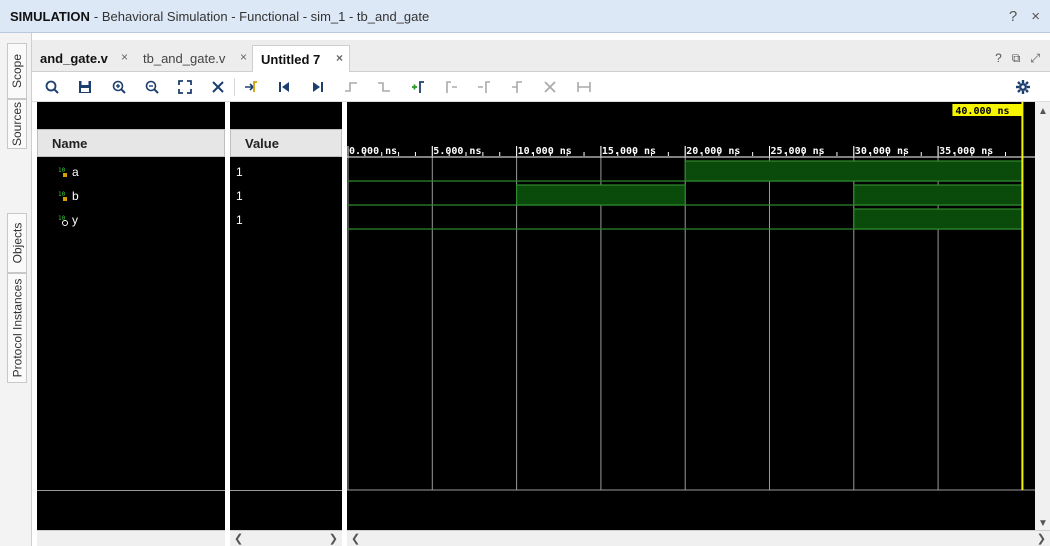 This screenshot has height=546, width=1050. Describe the element at coordinates (318, 87) in the screenshot. I see `go-to-last-time-icon` at that location.